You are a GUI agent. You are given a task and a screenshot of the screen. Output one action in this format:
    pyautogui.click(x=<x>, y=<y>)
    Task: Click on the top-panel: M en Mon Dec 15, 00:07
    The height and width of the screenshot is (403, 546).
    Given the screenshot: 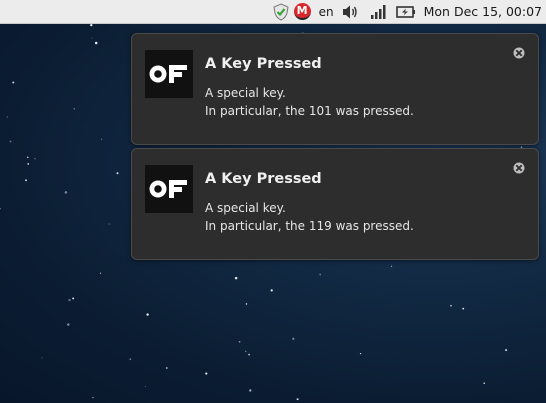 What is the action you would take?
    pyautogui.click(x=273, y=12)
    